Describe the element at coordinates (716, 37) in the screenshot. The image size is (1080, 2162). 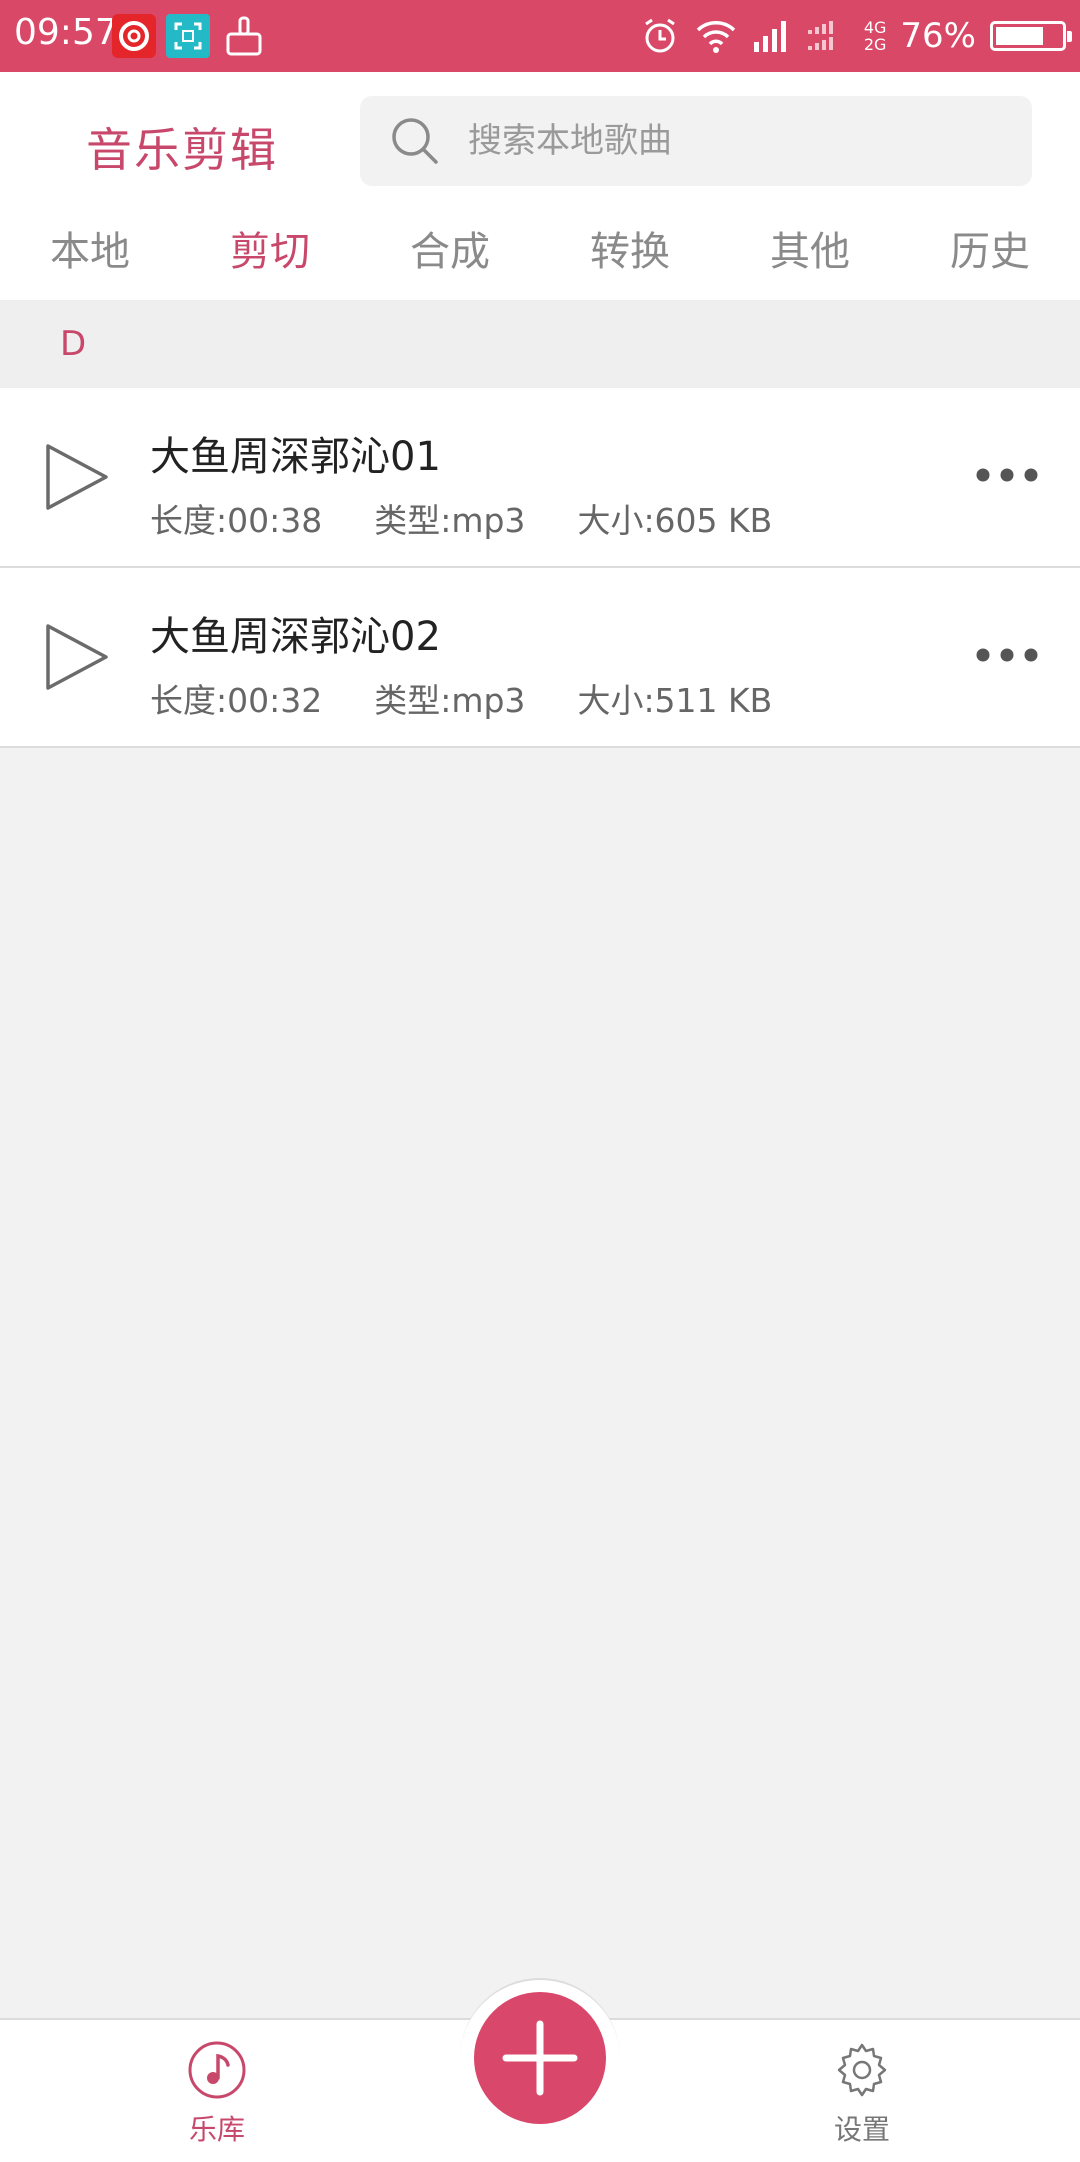
I see `wifi-icon` at that location.